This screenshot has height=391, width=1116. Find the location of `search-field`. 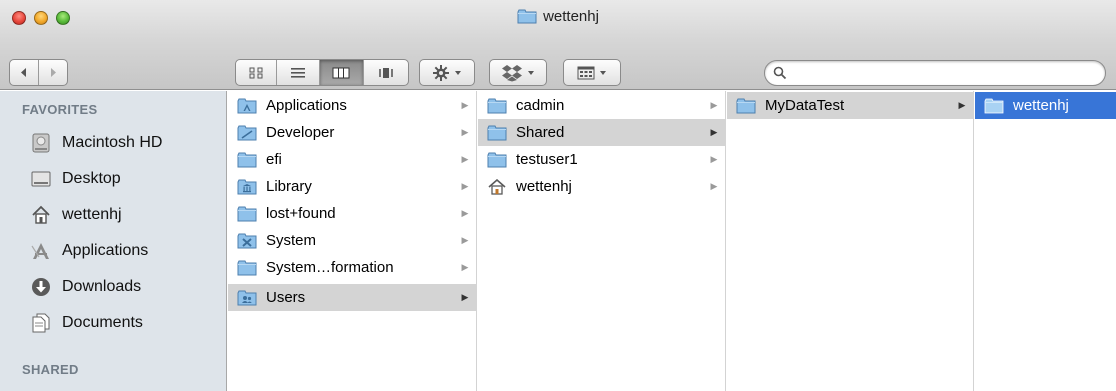

search-field is located at coordinates (935, 73).